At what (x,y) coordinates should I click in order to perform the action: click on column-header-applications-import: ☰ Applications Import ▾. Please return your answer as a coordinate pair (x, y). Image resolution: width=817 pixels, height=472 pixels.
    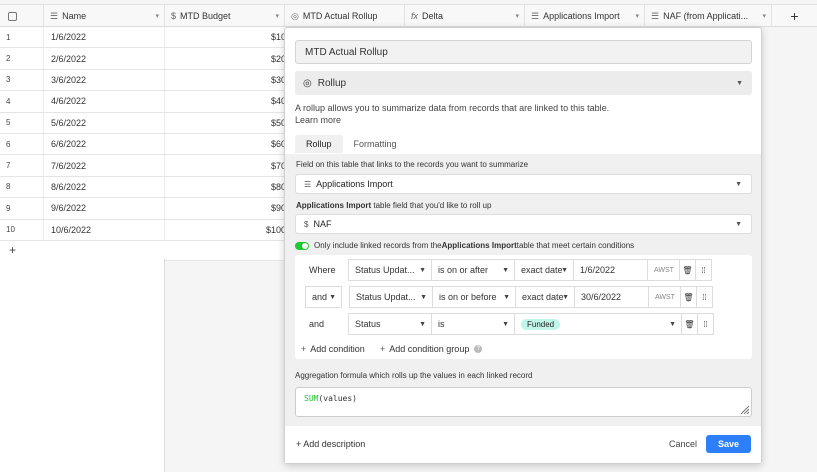
    Looking at the image, I should click on (585, 16).